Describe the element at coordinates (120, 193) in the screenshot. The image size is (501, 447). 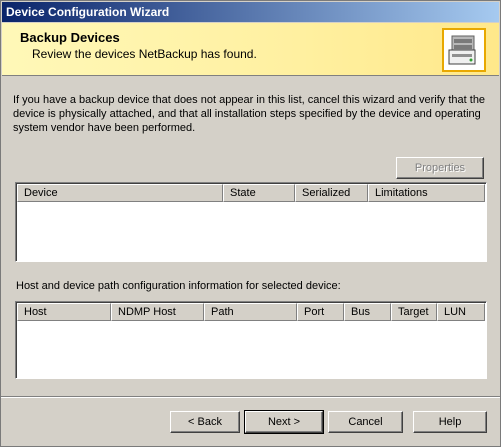
I see `column-device: Device` at that location.